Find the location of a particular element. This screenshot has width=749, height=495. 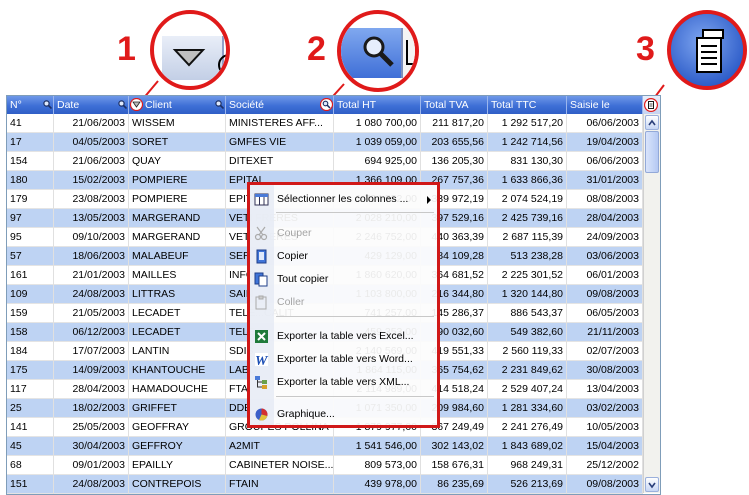

cell-numero: 45 is located at coordinates (30, 446).